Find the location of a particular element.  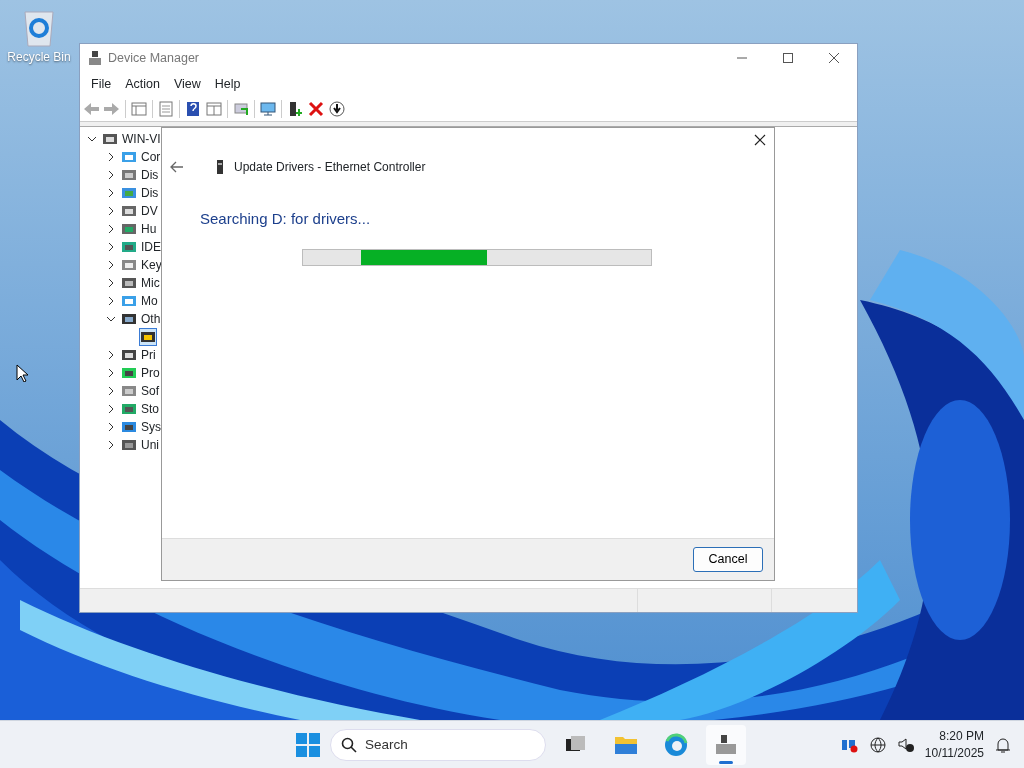

tree-item: Mo is located at coordinates (149, 301).